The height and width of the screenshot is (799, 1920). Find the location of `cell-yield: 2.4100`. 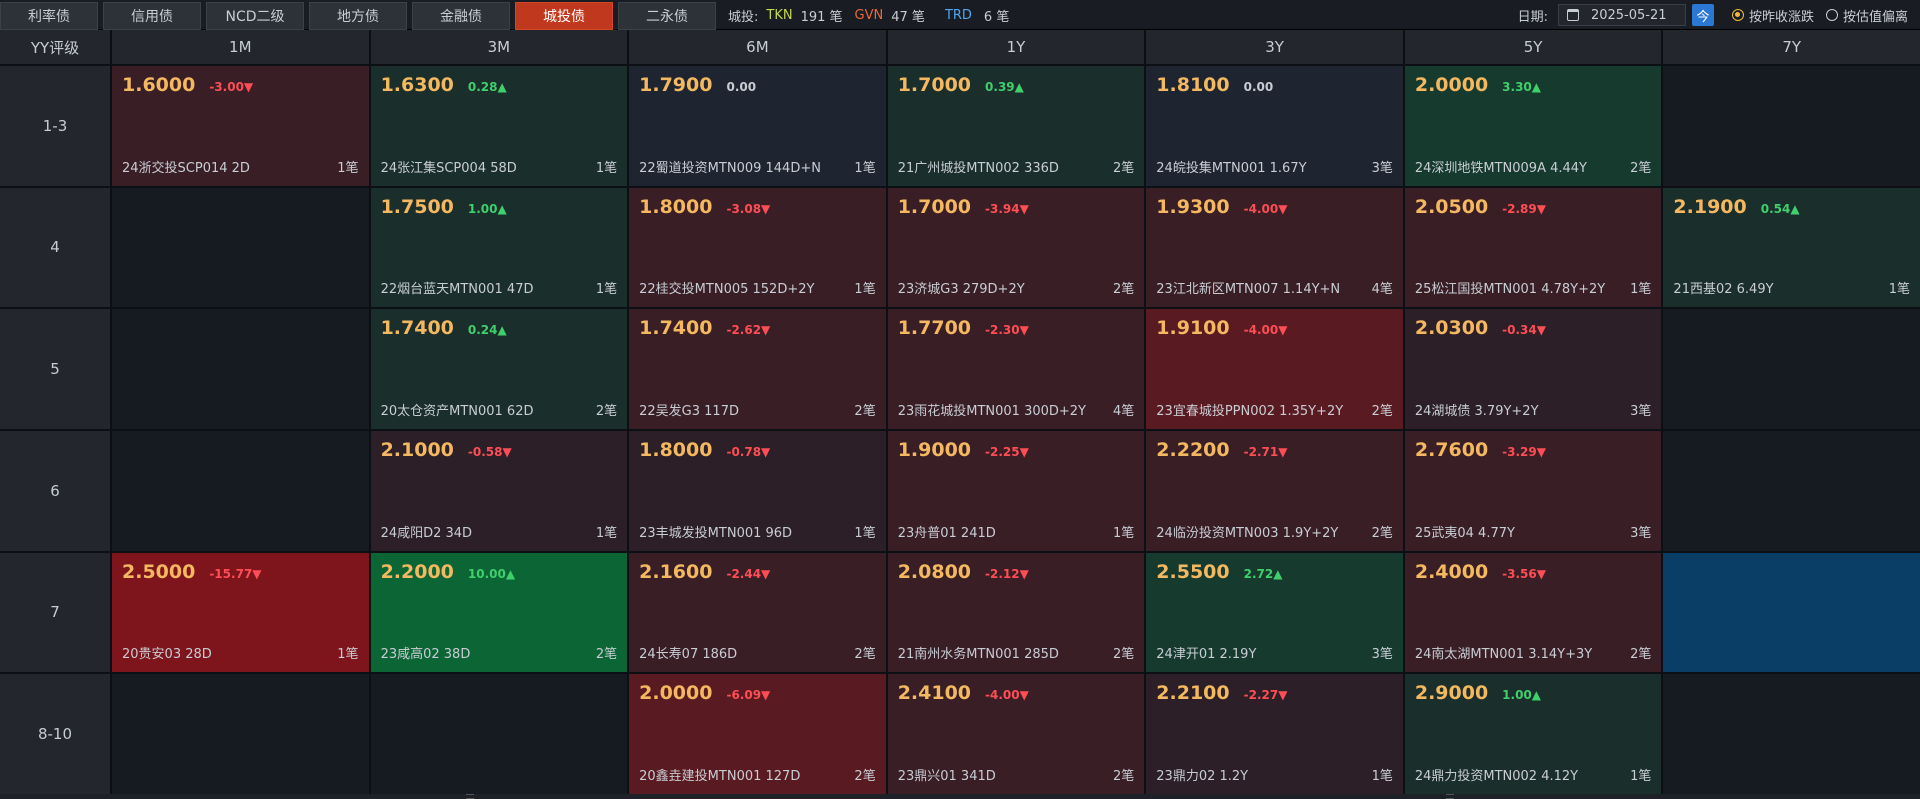

cell-yield: 2.4100 is located at coordinates (934, 693).